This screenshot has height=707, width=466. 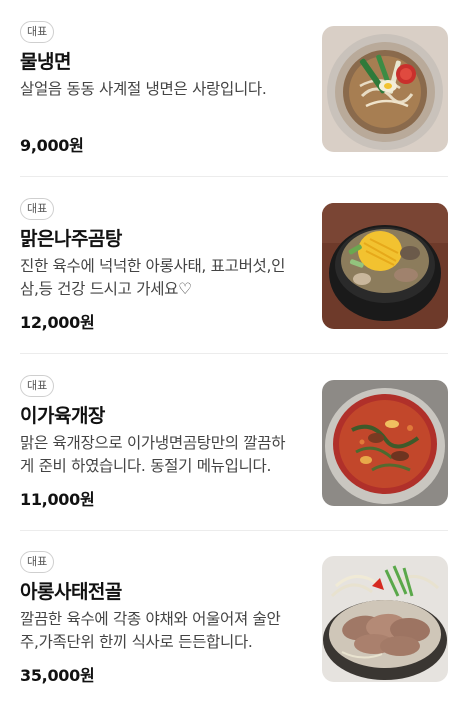 I want to click on yukgaejang-photo, so click(x=385, y=443).